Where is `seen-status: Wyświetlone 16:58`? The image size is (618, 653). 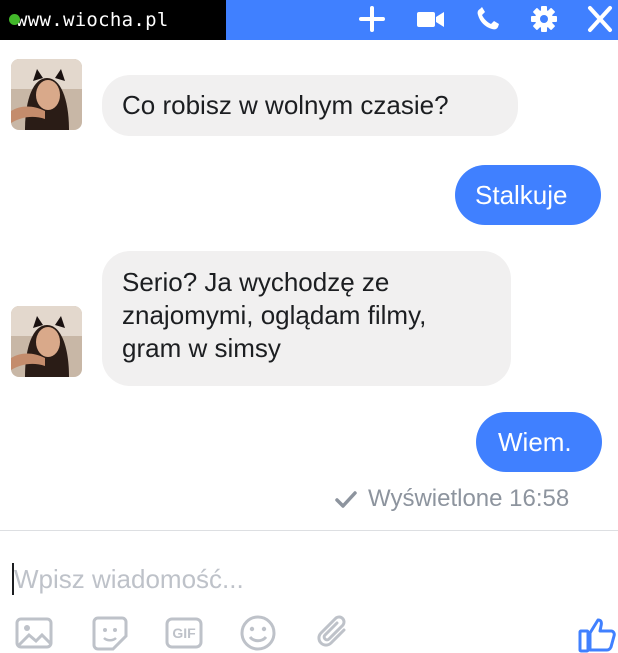 seen-status: Wyświetlone 16:58 is located at coordinates (451, 499).